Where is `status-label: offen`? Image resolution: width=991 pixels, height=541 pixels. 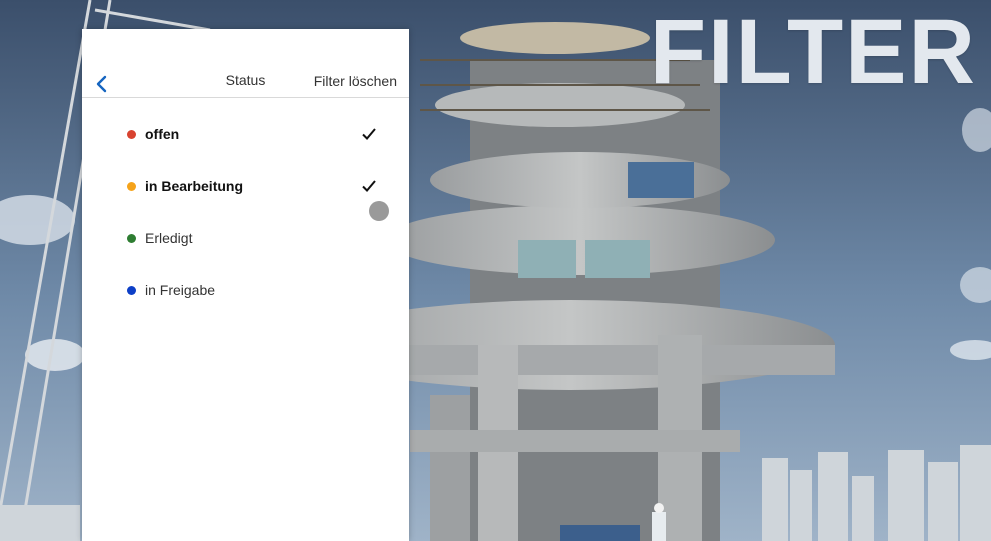 status-label: offen is located at coordinates (162, 134).